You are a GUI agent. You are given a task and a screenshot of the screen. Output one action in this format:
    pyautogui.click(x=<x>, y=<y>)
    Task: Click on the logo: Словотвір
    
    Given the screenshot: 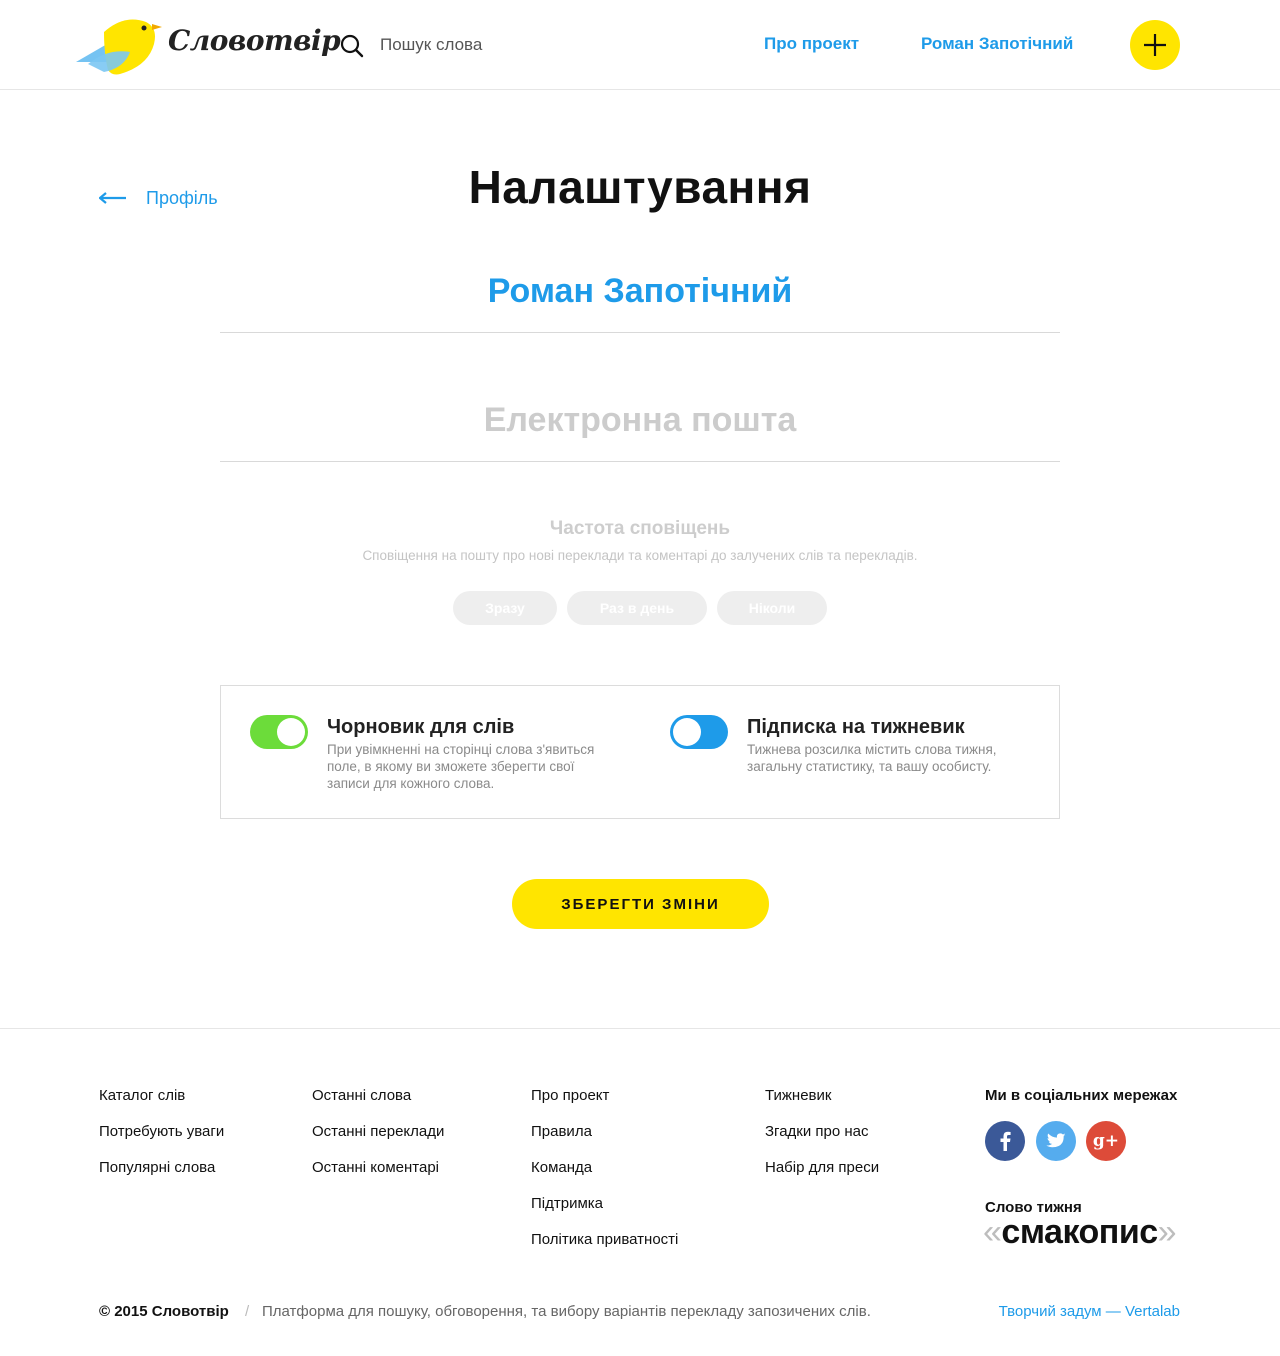 What is the action you would take?
    pyautogui.click(x=207, y=46)
    